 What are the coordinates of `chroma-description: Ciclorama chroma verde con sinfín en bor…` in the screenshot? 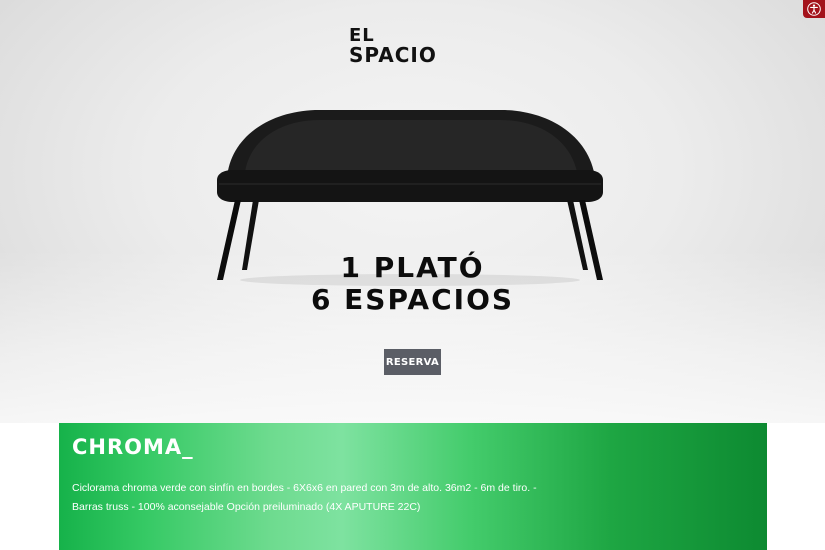 It's located at (307, 498).